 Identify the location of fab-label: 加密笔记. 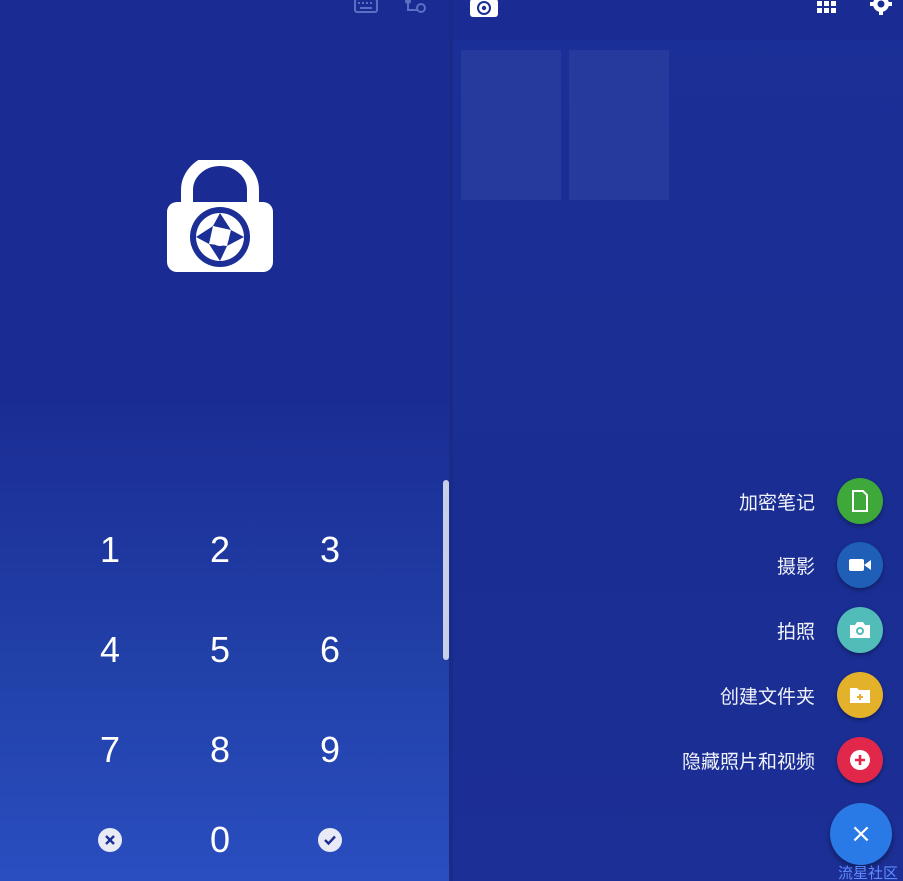
(776, 502).